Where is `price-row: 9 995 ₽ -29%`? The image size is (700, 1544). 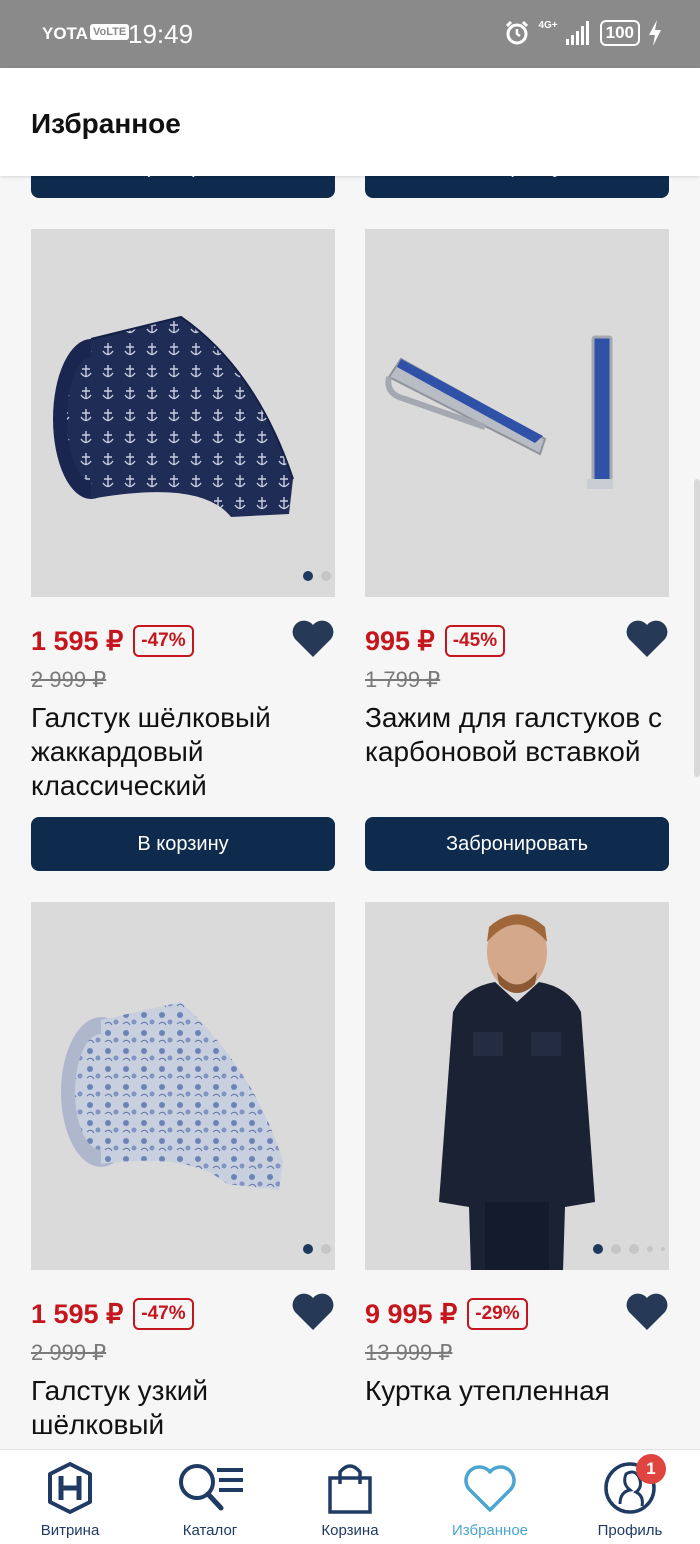
price-row: 9 995 ₽ -29% is located at coordinates (446, 1314).